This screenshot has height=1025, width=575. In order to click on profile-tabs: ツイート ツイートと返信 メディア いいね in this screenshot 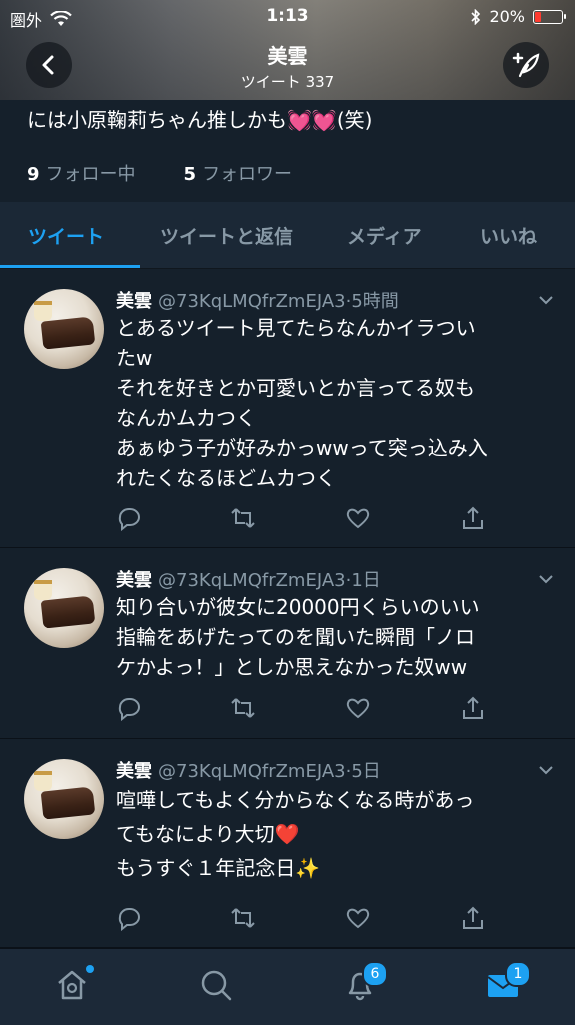, I will do `click(287, 235)`.